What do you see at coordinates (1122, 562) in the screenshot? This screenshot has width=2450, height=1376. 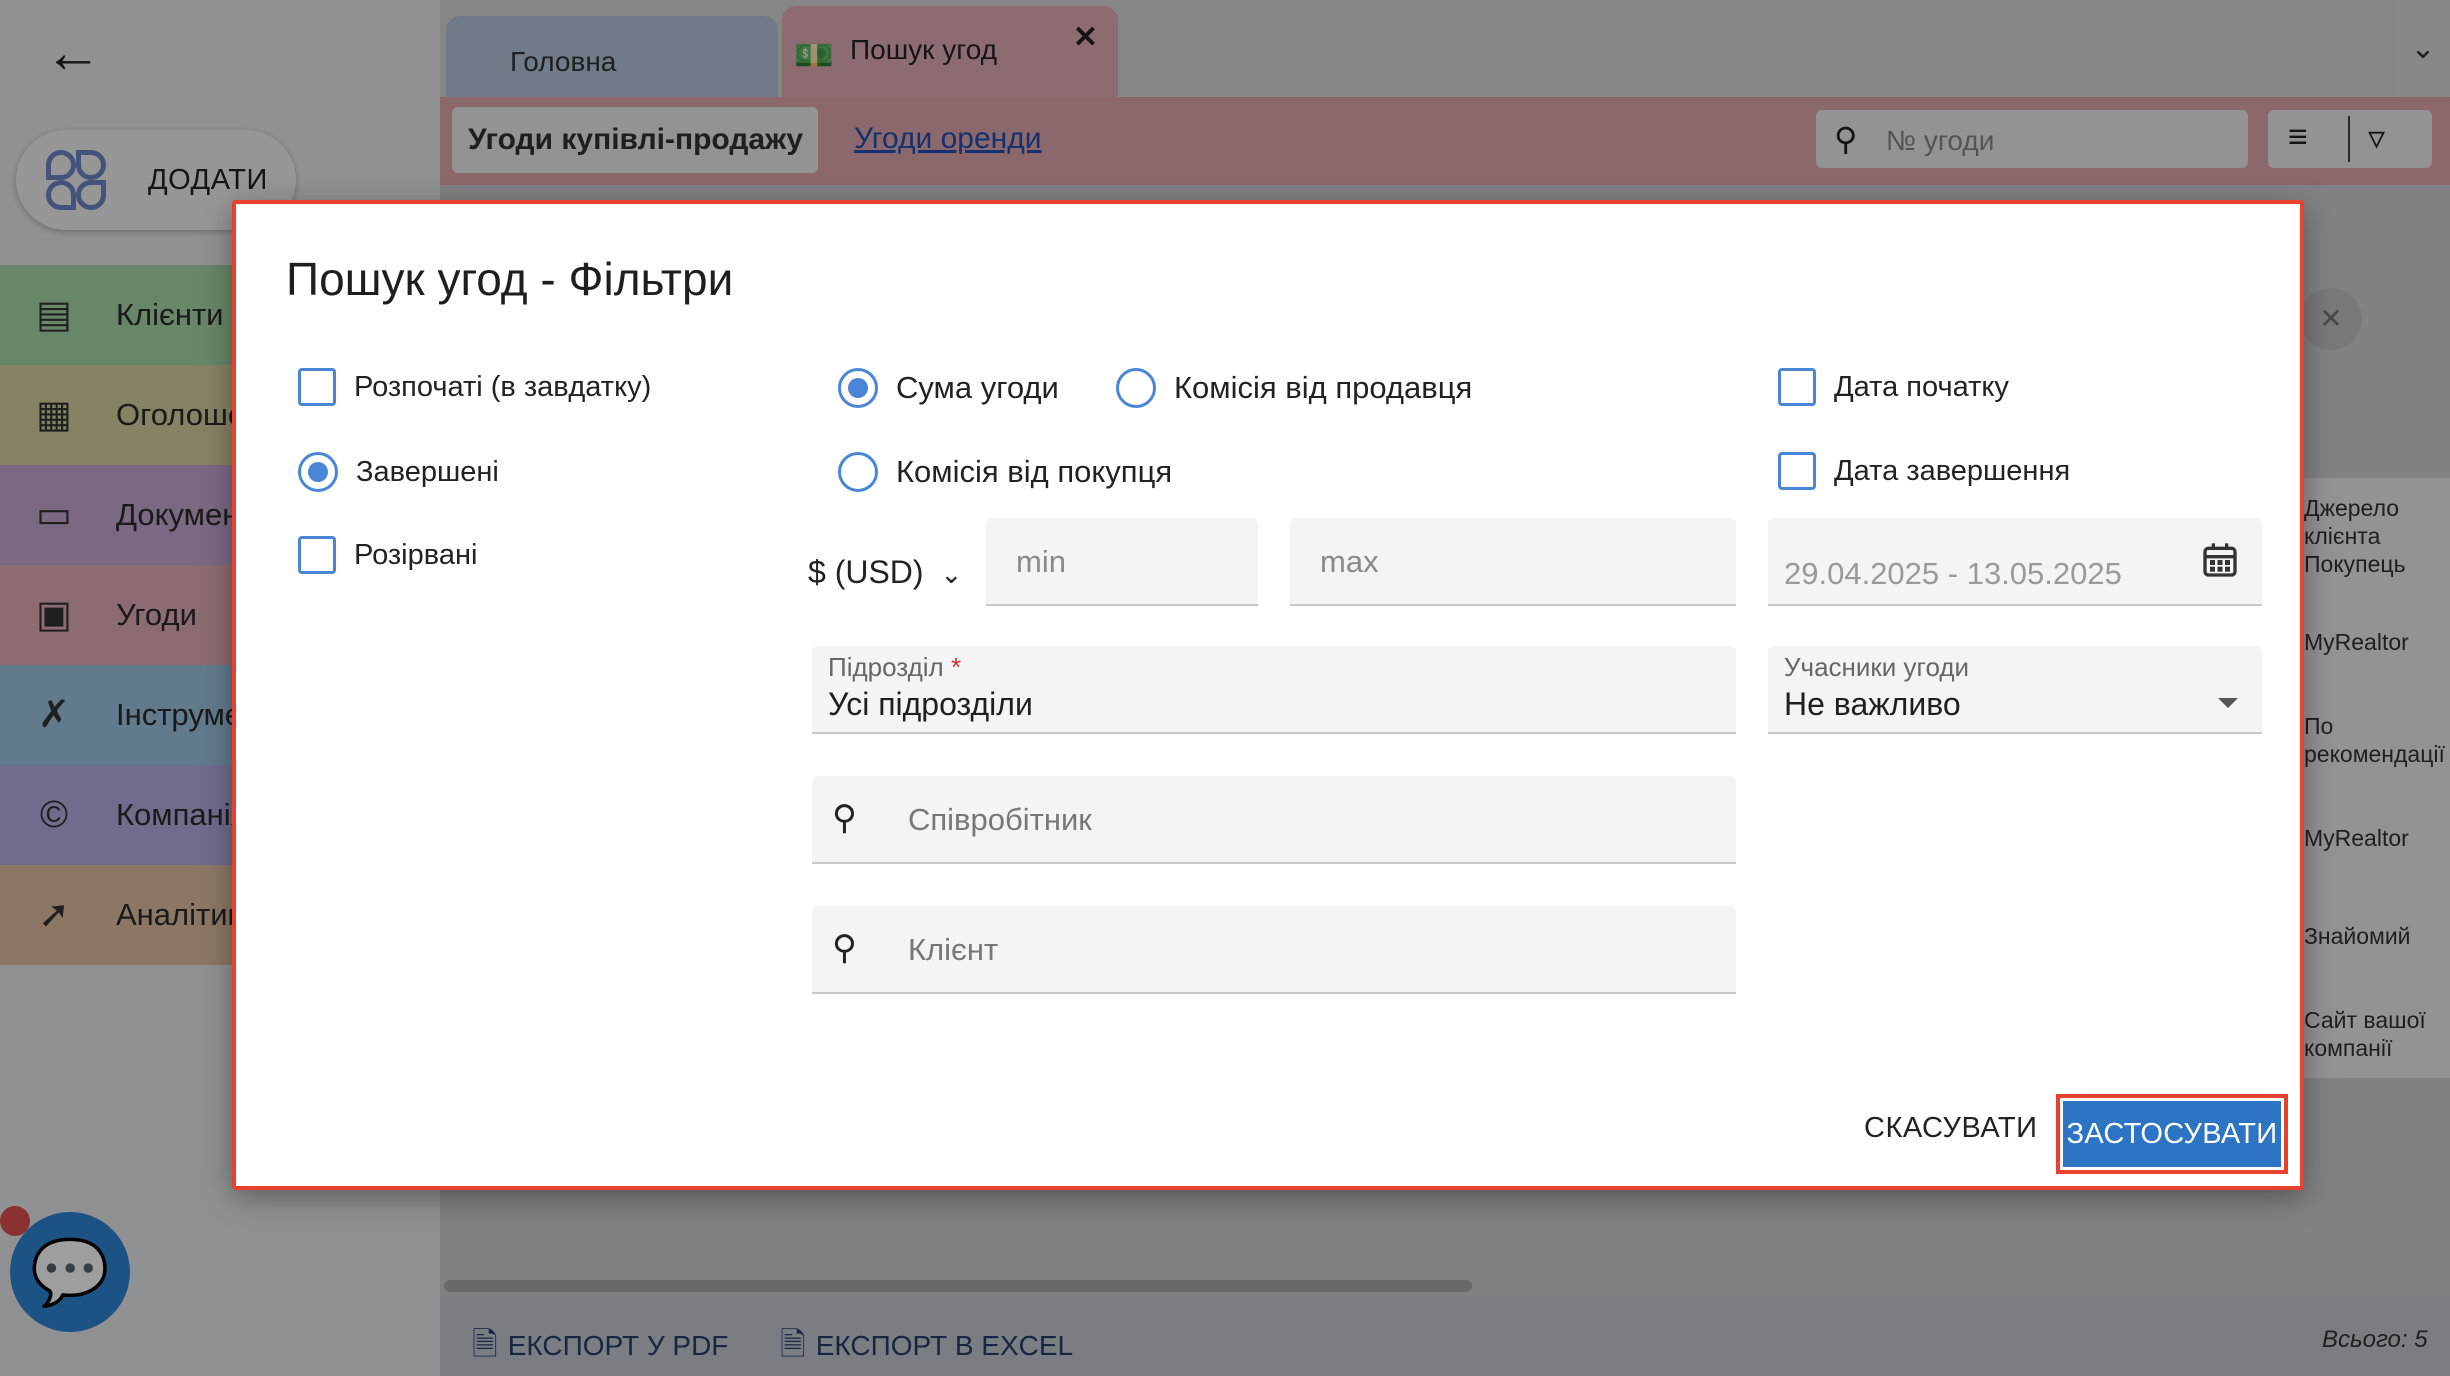 I see `min-amount-input: min` at bounding box center [1122, 562].